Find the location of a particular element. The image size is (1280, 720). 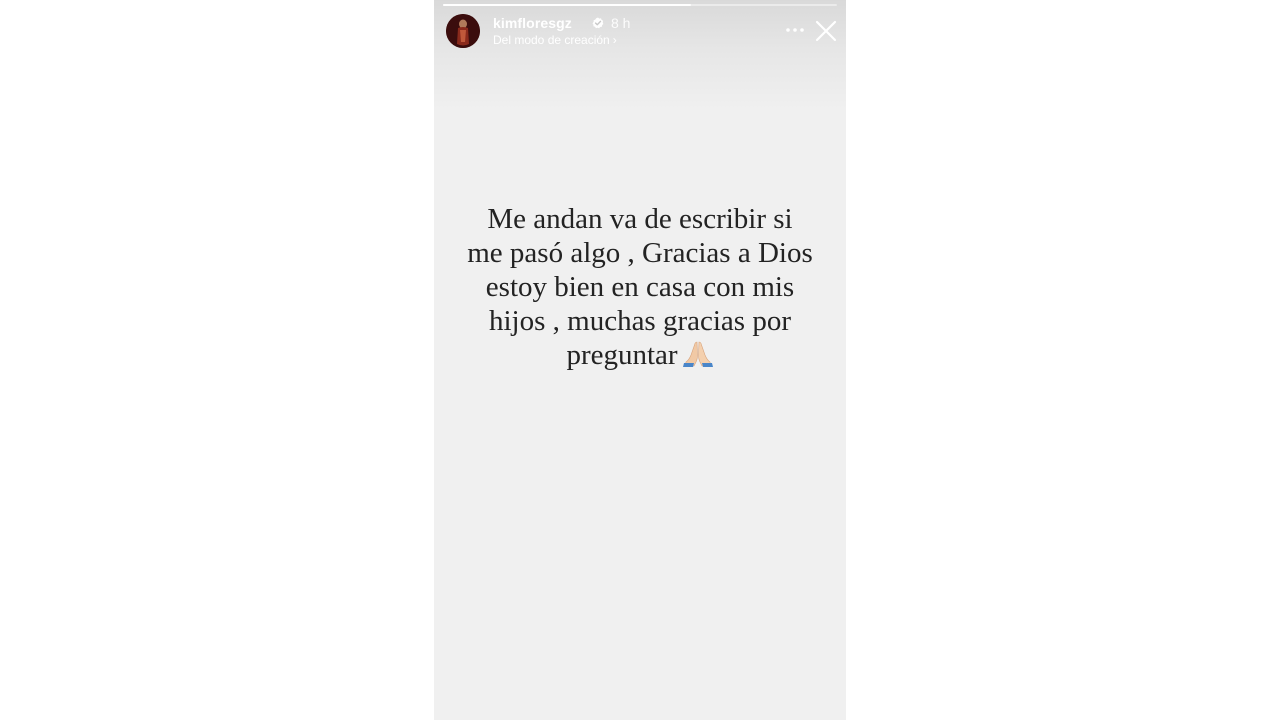

chevron-right-icon: › is located at coordinates (614, 40).